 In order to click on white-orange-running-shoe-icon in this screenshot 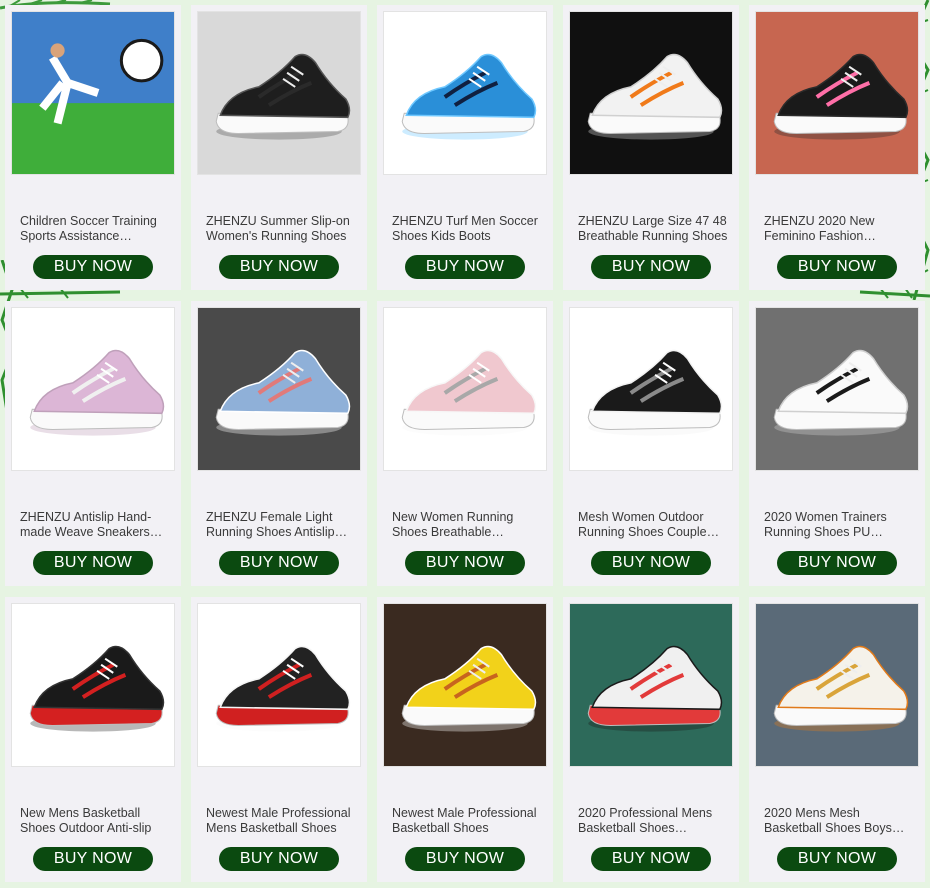, I will do `click(651, 93)`.